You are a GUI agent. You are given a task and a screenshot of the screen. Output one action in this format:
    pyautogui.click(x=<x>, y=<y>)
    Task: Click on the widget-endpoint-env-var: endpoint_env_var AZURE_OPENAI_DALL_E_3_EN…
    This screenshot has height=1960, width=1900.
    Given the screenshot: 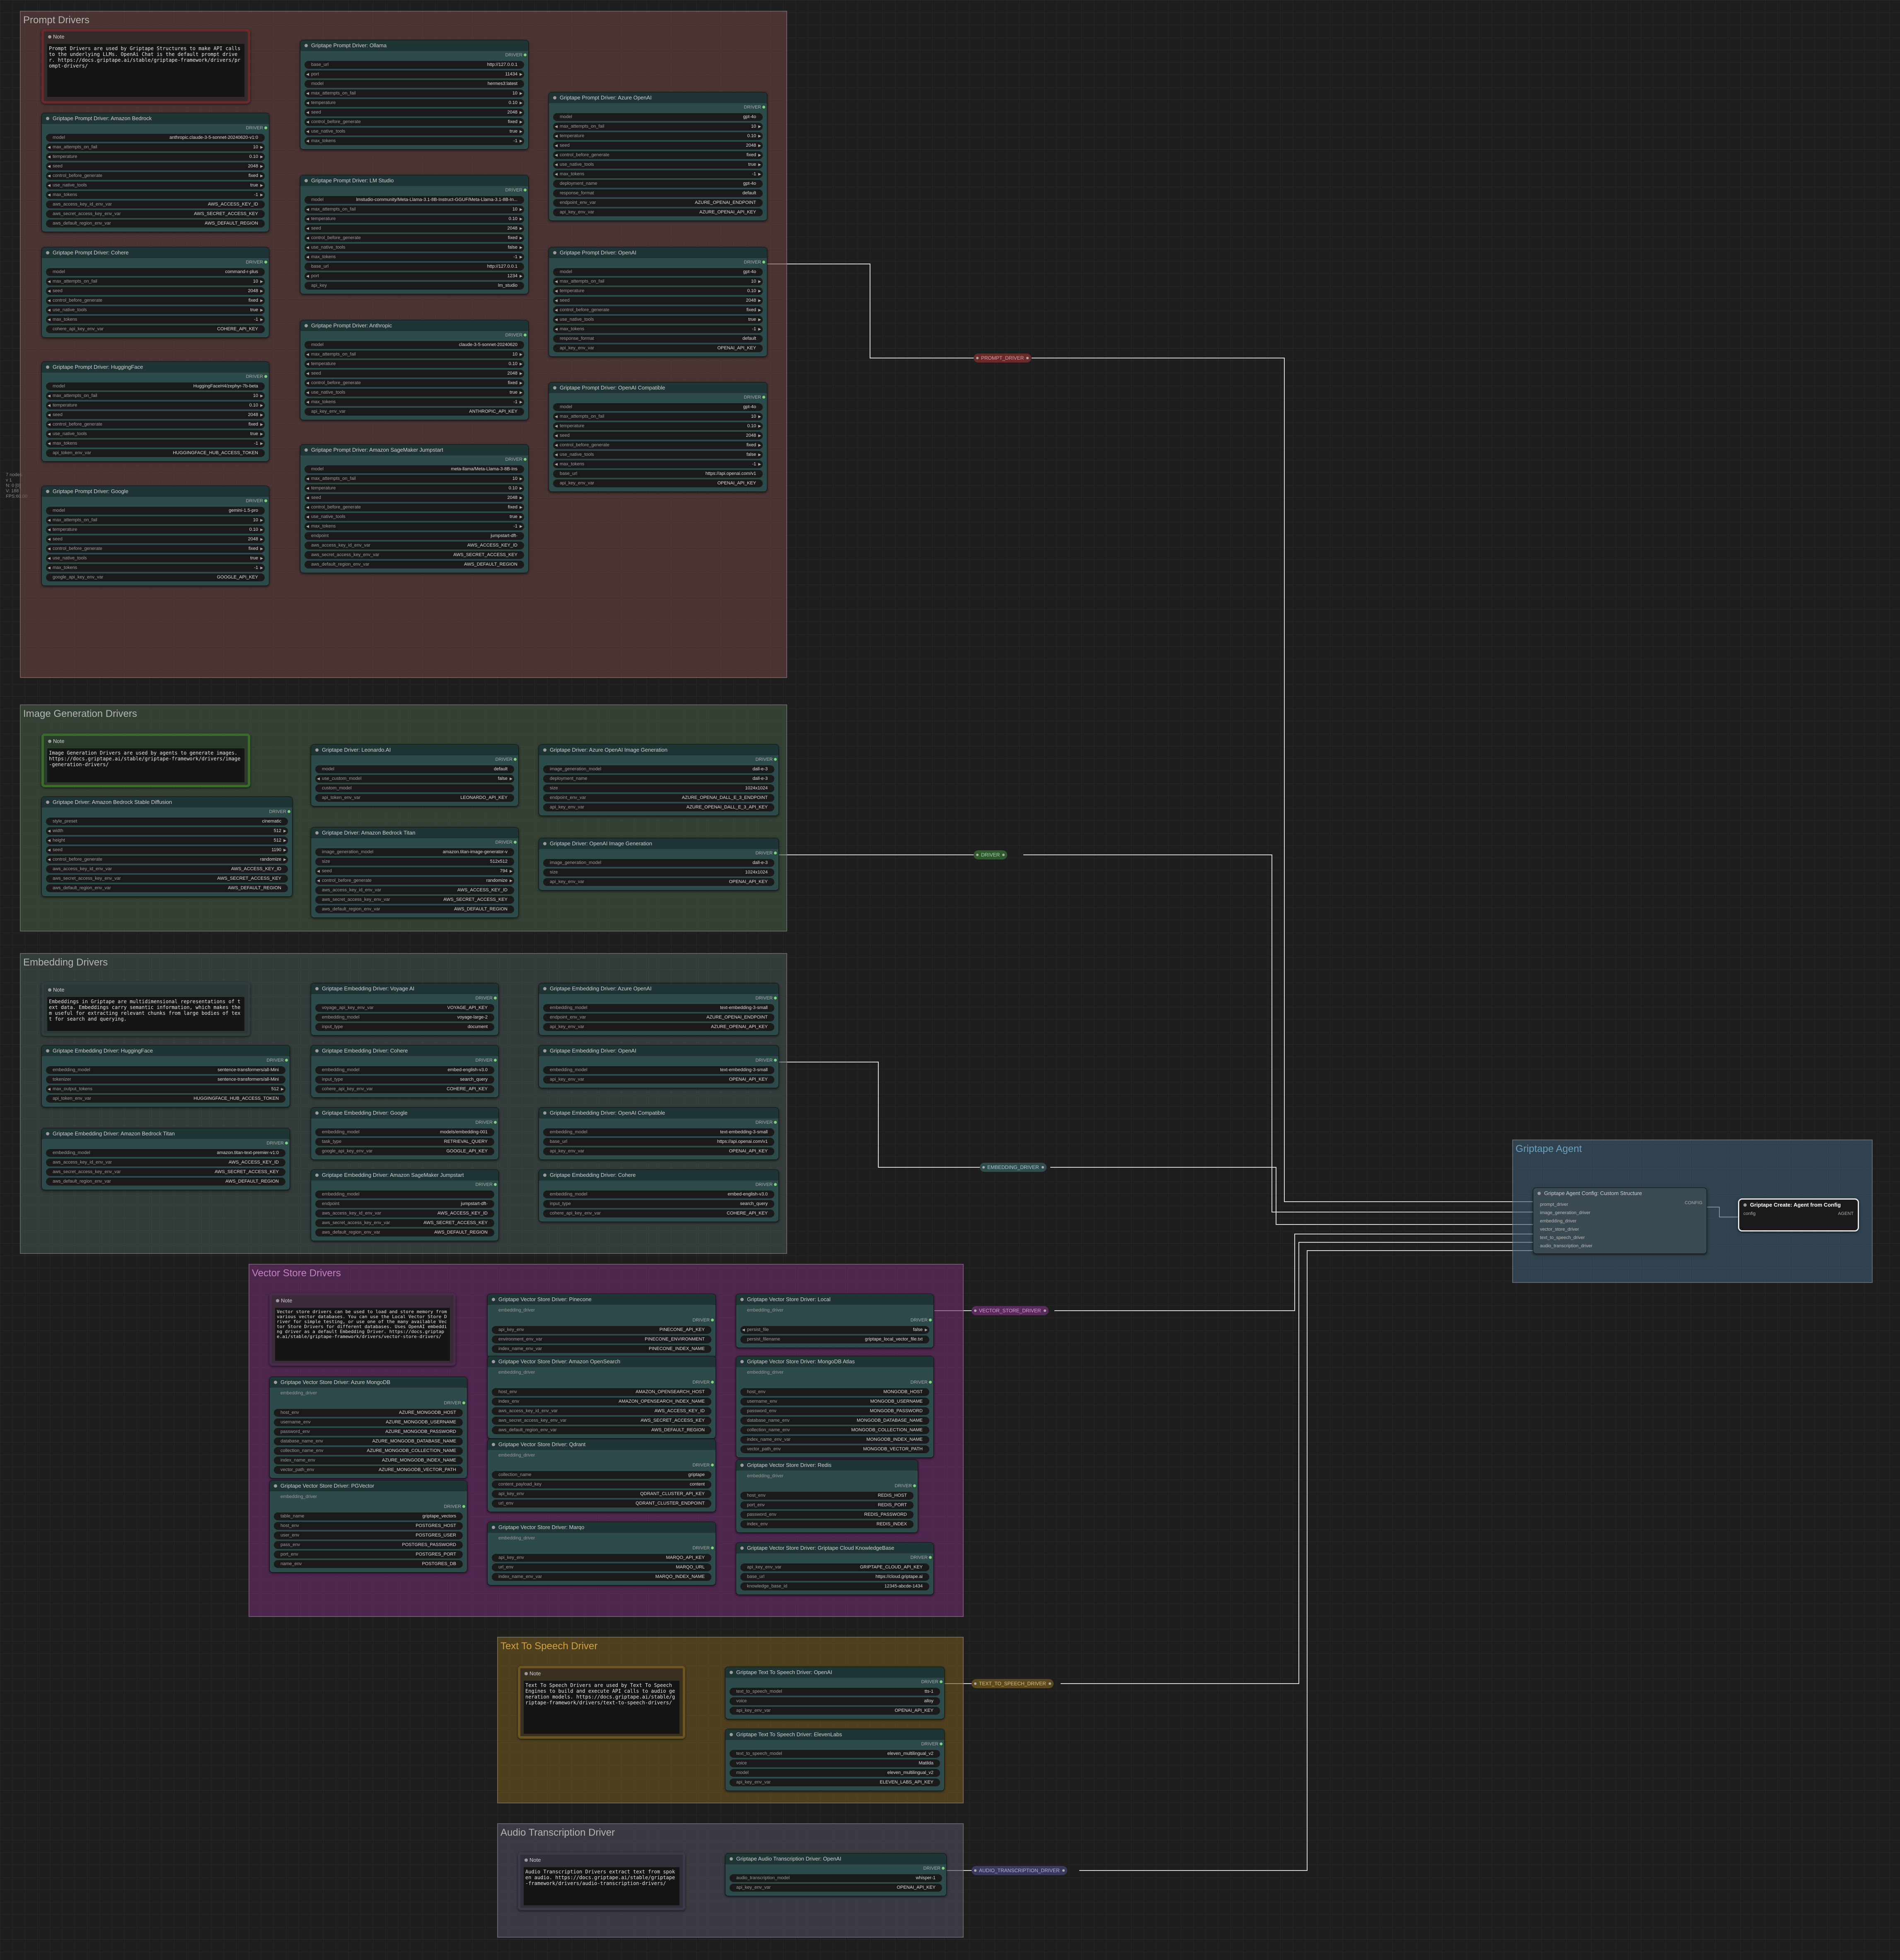 What is the action you would take?
    pyautogui.click(x=658, y=798)
    